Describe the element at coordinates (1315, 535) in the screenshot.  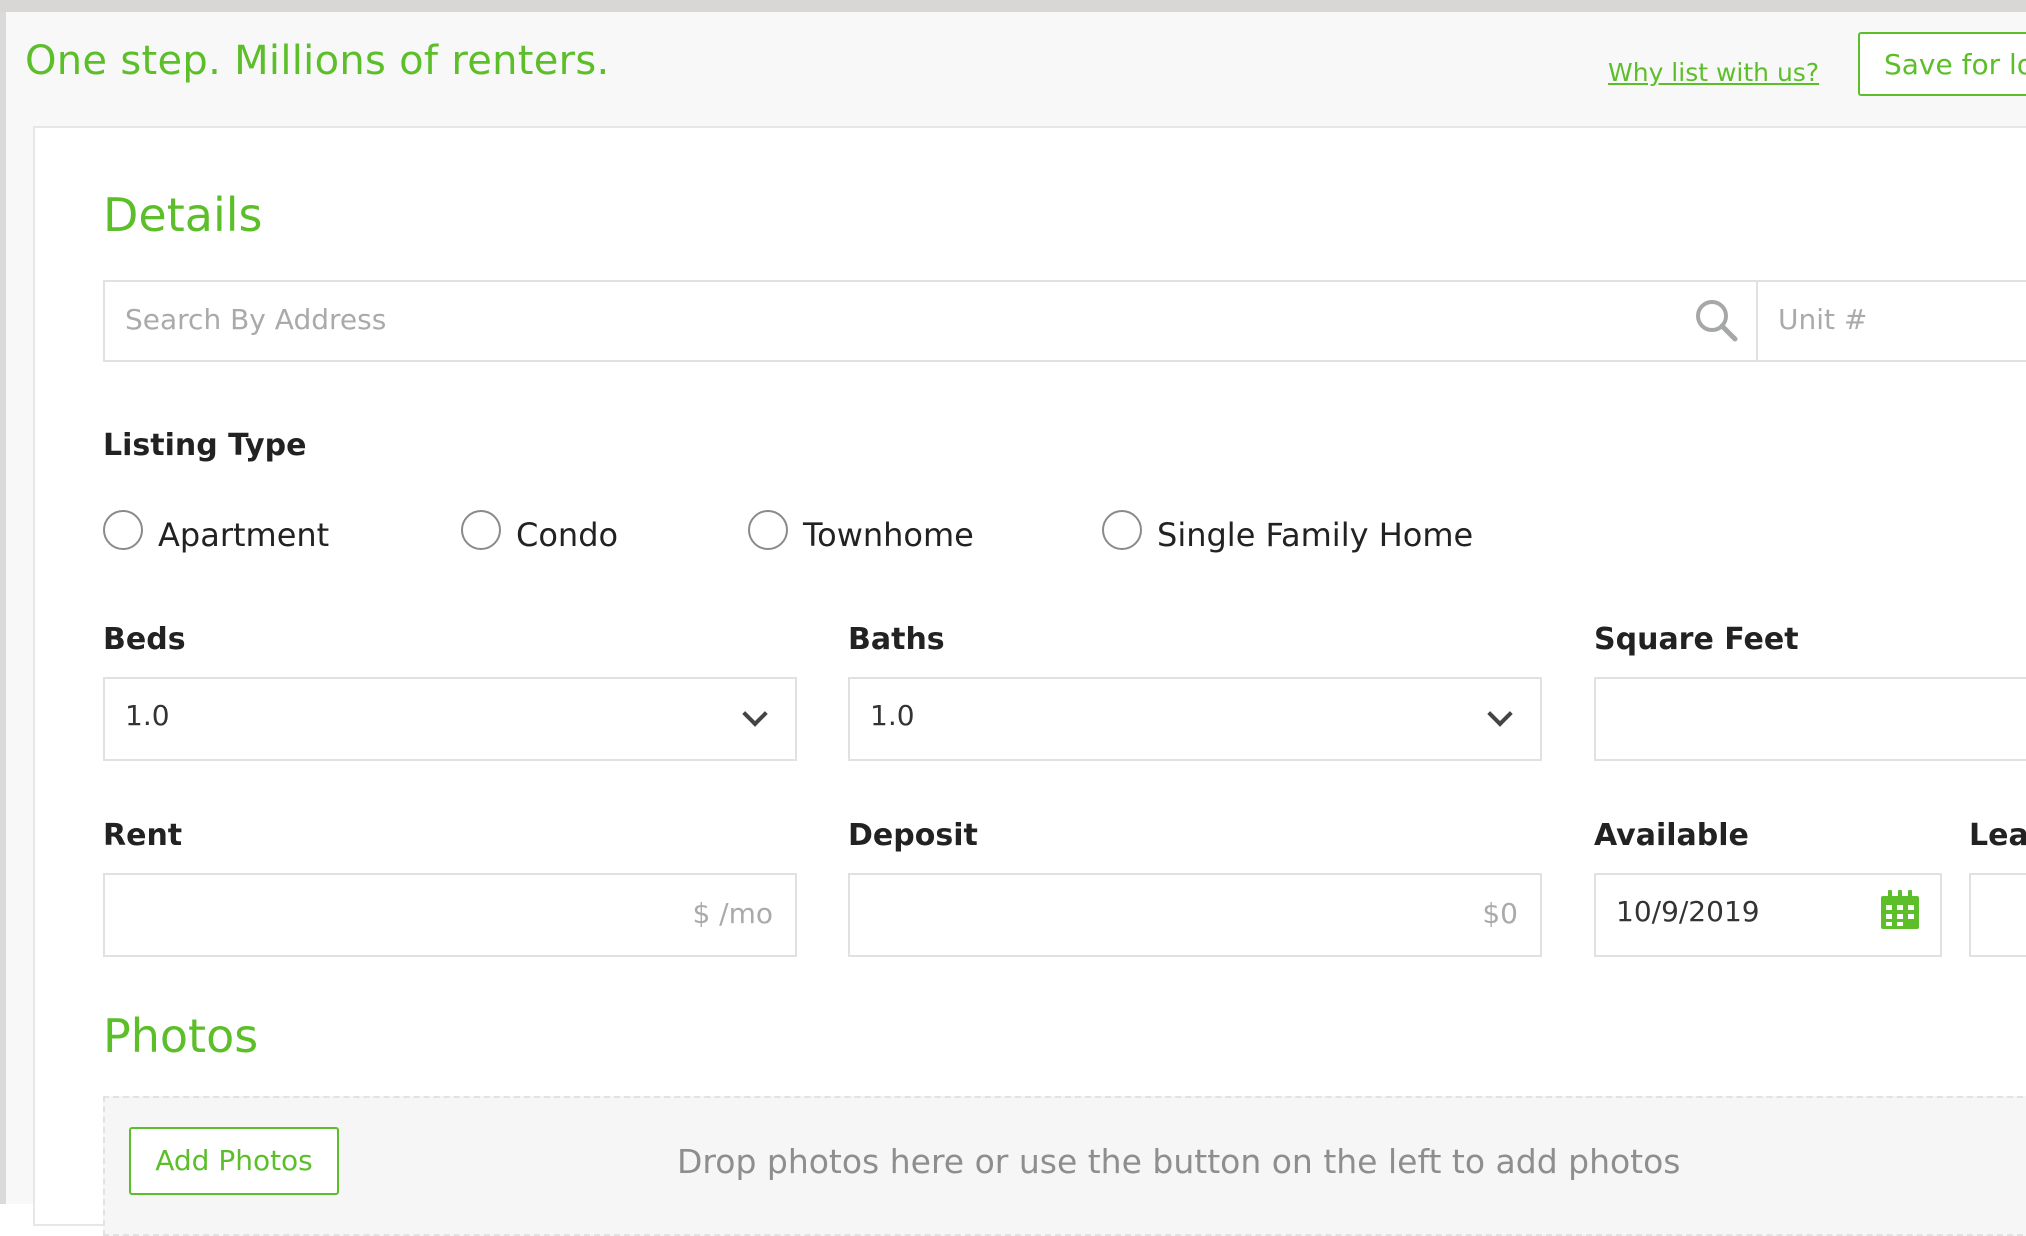
I see `radio-label-single-family: Single Family Home` at that location.